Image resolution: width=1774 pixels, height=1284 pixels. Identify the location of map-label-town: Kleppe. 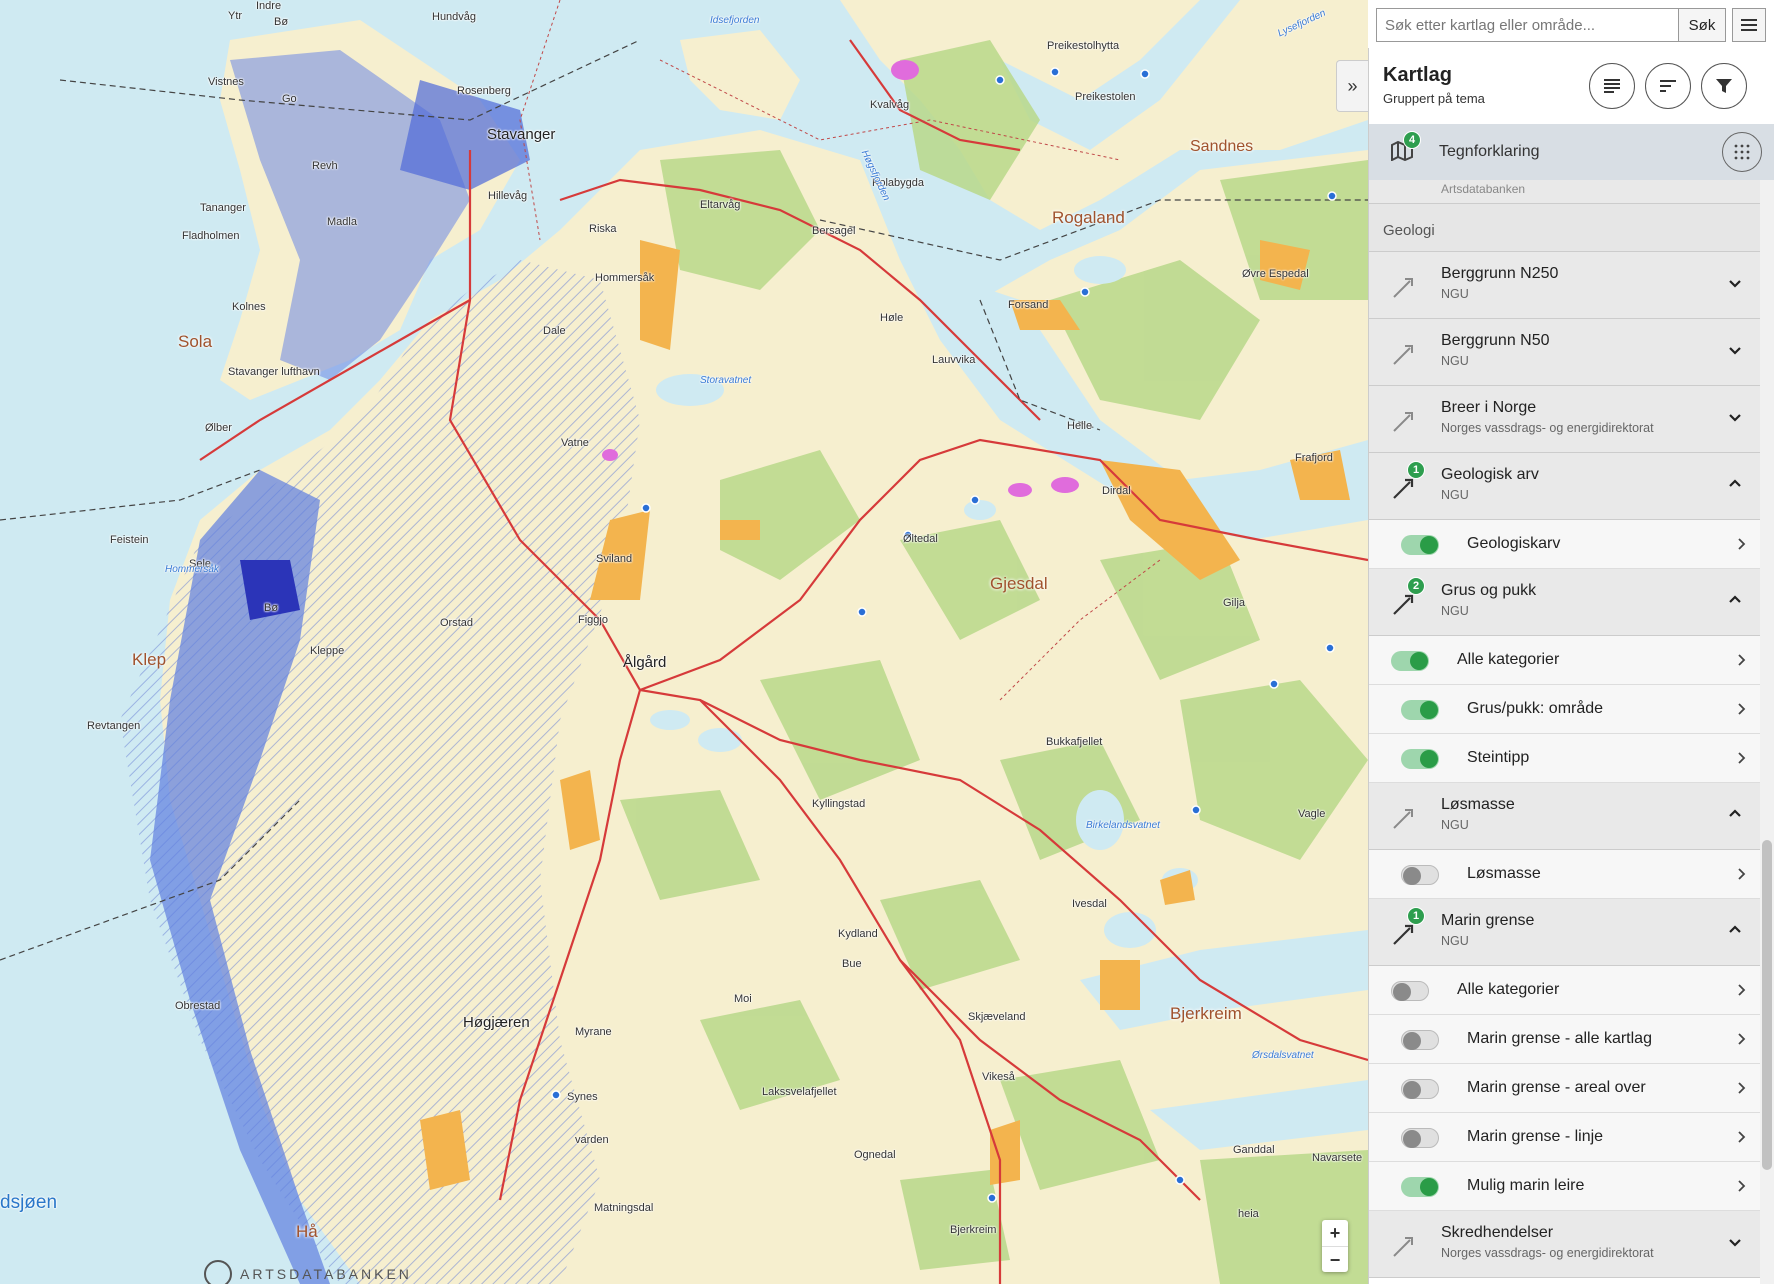
(327, 651).